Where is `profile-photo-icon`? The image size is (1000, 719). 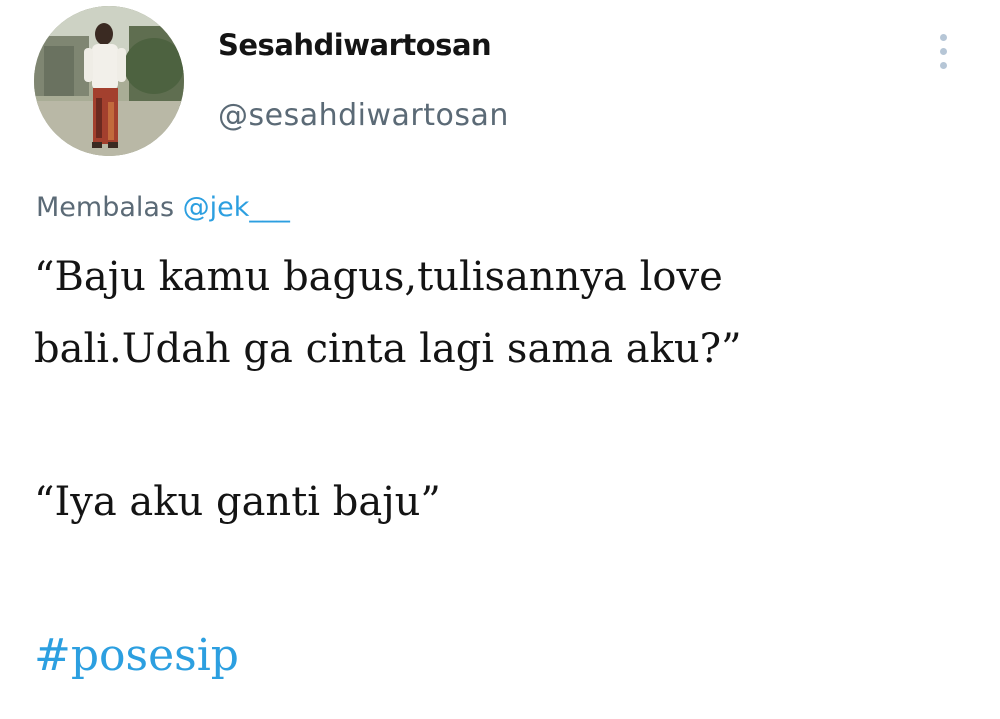 profile-photo-icon is located at coordinates (109, 81).